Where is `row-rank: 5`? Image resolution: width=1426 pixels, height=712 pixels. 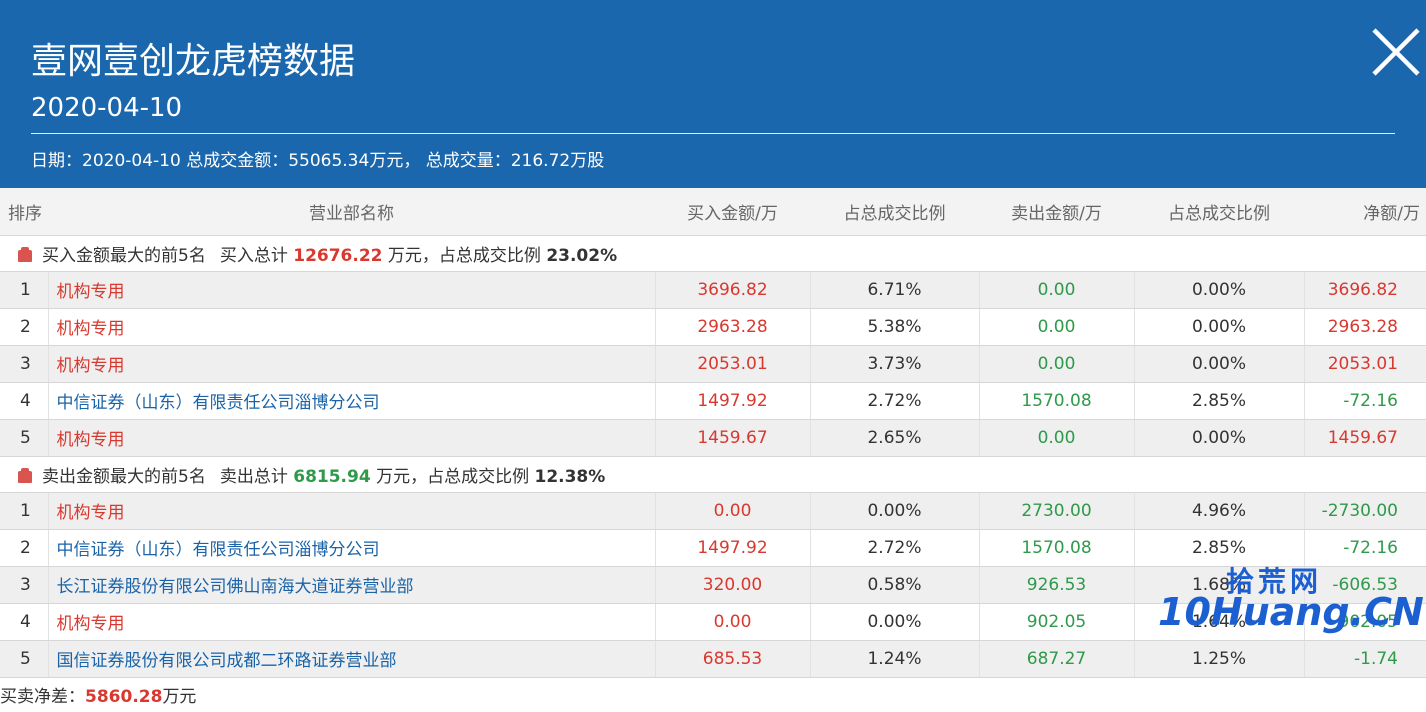 row-rank: 5 is located at coordinates (25, 437).